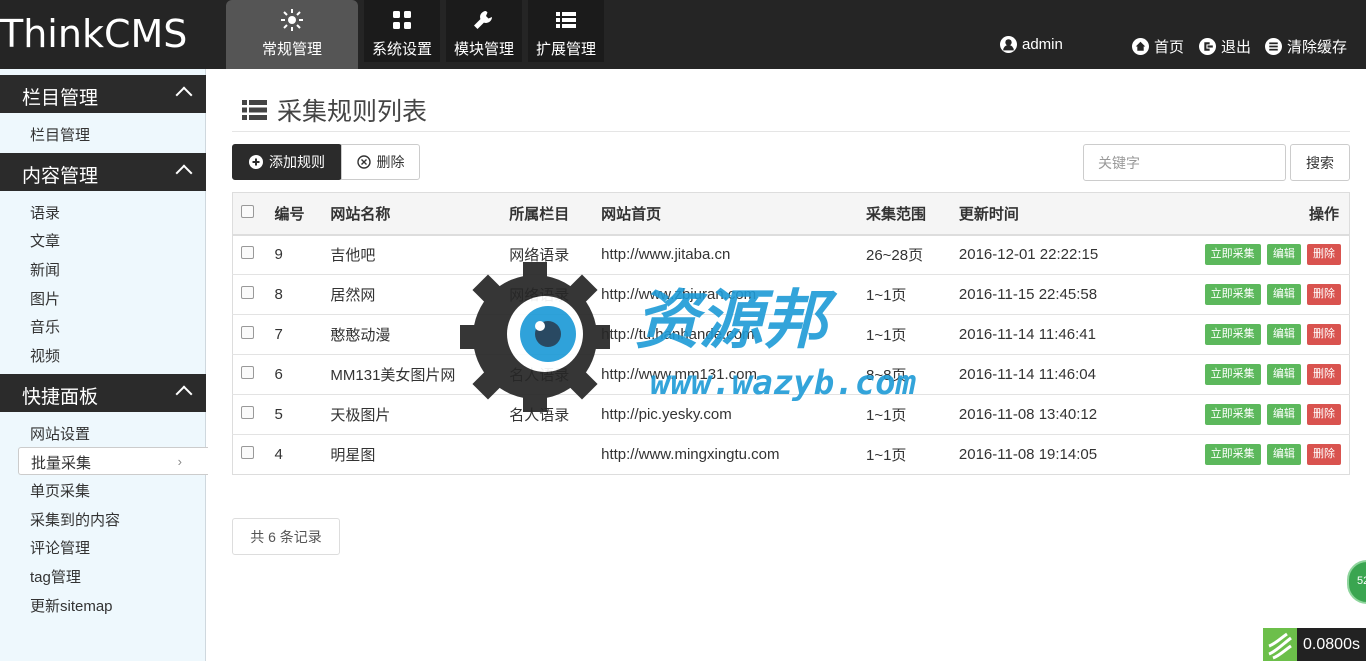  Describe the element at coordinates (1068, 214) in the screenshot. I see `column-header-time: 更新时间` at that location.